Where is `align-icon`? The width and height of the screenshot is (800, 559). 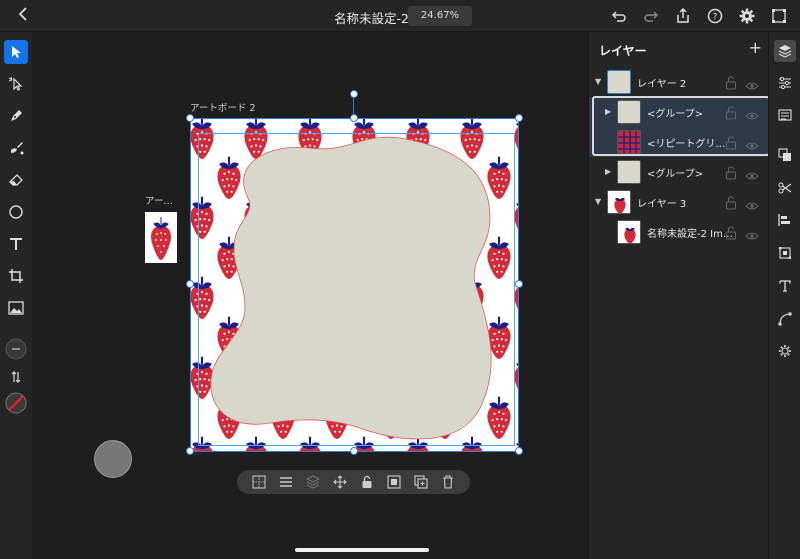
align-icon is located at coordinates (286, 482).